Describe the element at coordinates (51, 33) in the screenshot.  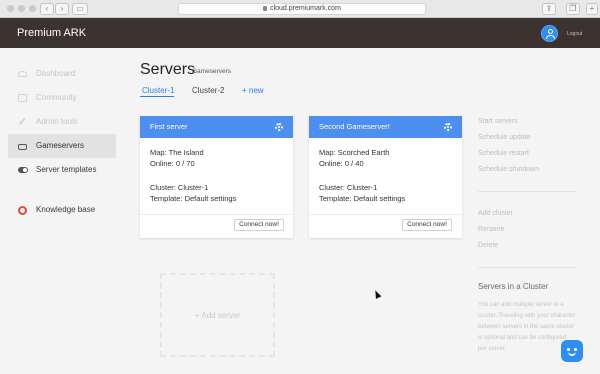
I see `brand-name: Premium ARK` at that location.